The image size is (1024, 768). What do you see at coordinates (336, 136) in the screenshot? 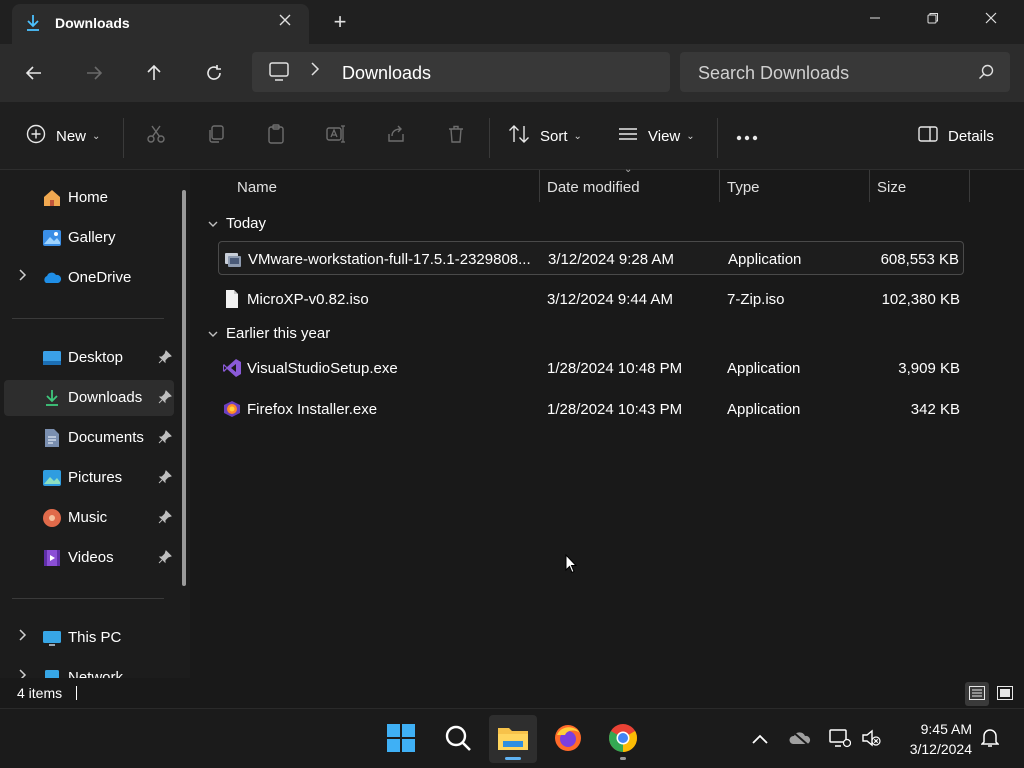
I see `rename-button` at bounding box center [336, 136].